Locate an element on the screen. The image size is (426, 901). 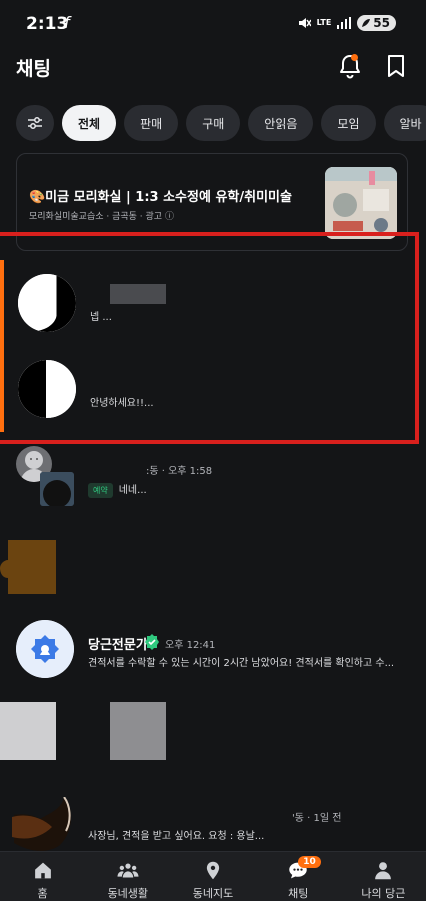
verified-badge-icon is located at coordinates (152, 642).